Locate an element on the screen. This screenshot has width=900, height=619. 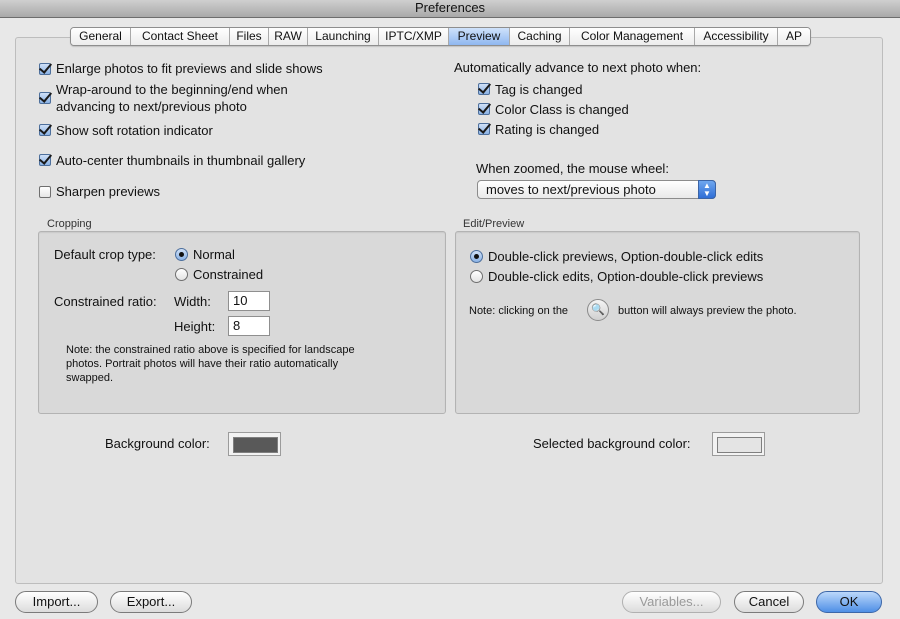
soft-rotation-label: Show soft rotation indicator is located at coordinates (134, 130).